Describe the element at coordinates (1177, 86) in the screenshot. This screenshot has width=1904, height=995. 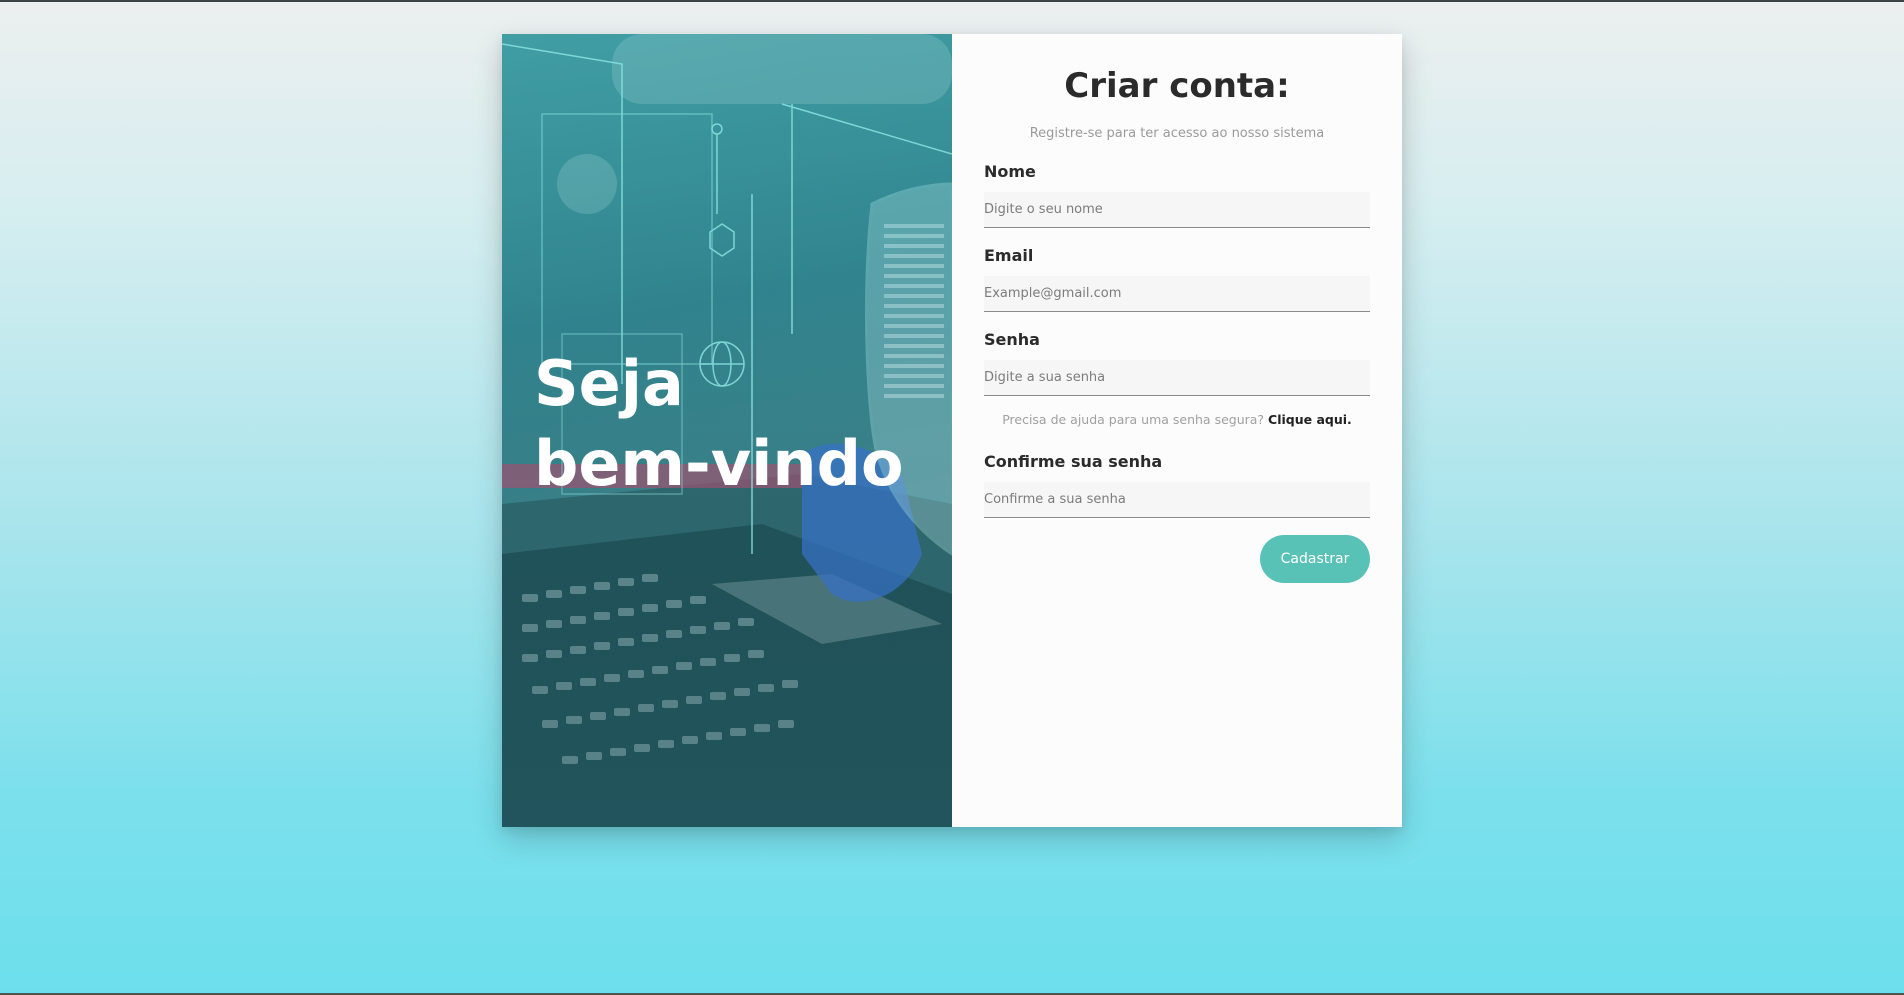
I see `form-title: Criar conta:` at that location.